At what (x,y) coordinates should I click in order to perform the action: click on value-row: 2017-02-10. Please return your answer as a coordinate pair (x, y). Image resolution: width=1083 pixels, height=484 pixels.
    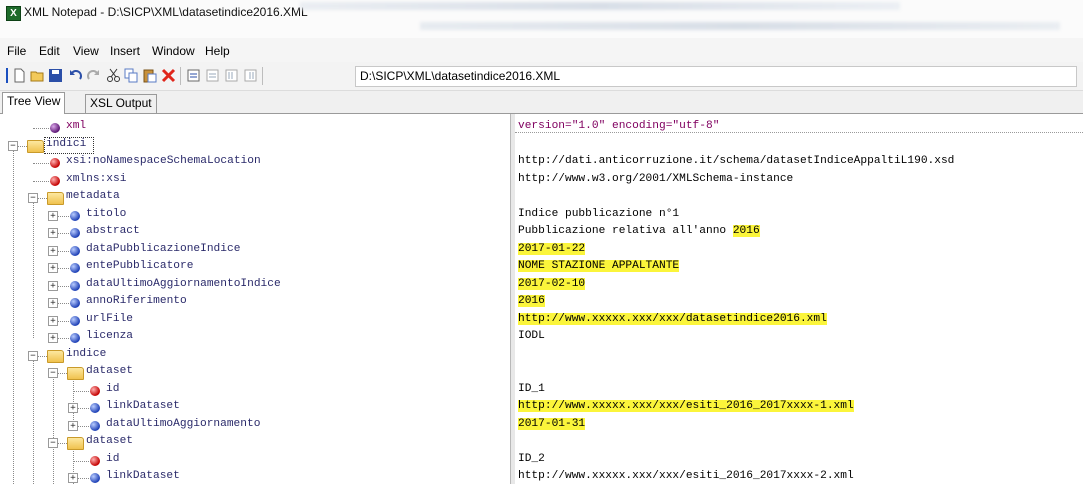
    Looking at the image, I should click on (798, 285).